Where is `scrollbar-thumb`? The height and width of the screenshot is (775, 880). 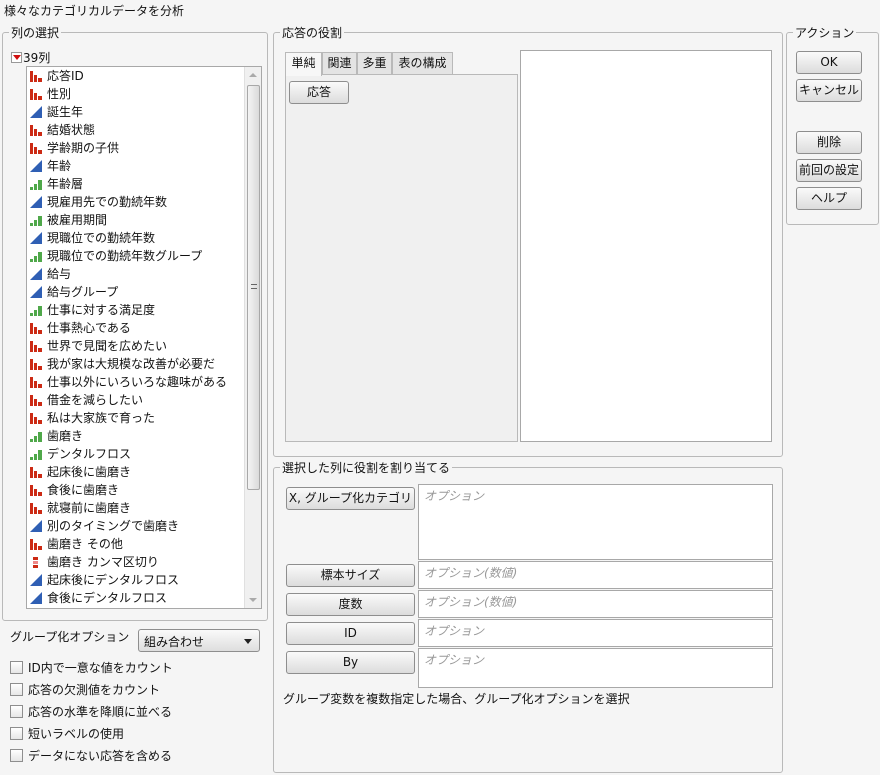
scrollbar-thumb is located at coordinates (253, 287).